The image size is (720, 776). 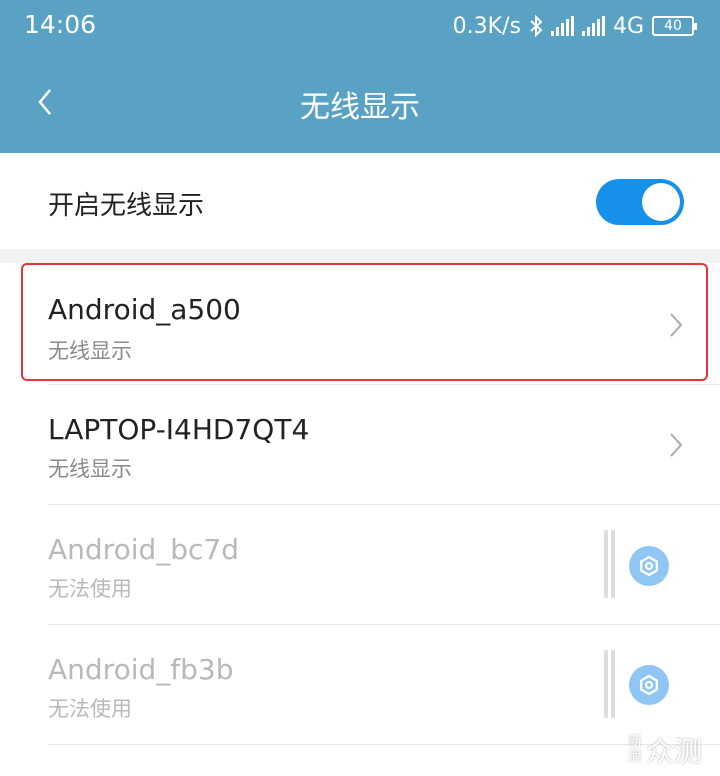 What do you see at coordinates (635, 749) in the screenshot?
I see `watermark-small: 新浪` at bounding box center [635, 749].